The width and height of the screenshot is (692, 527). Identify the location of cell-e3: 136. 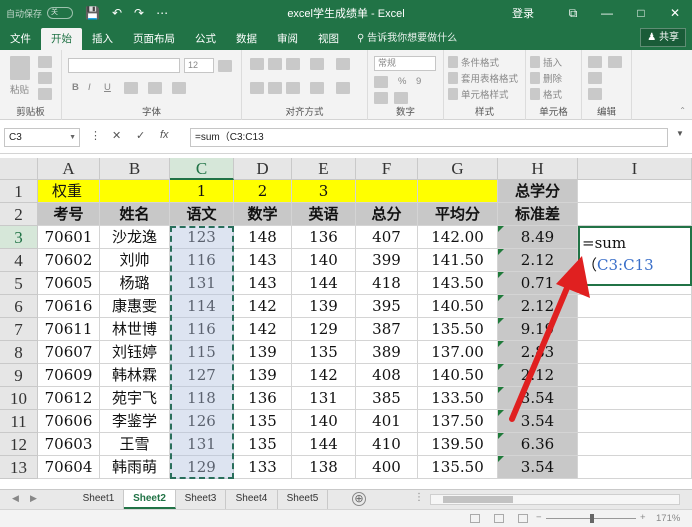
(324, 237).